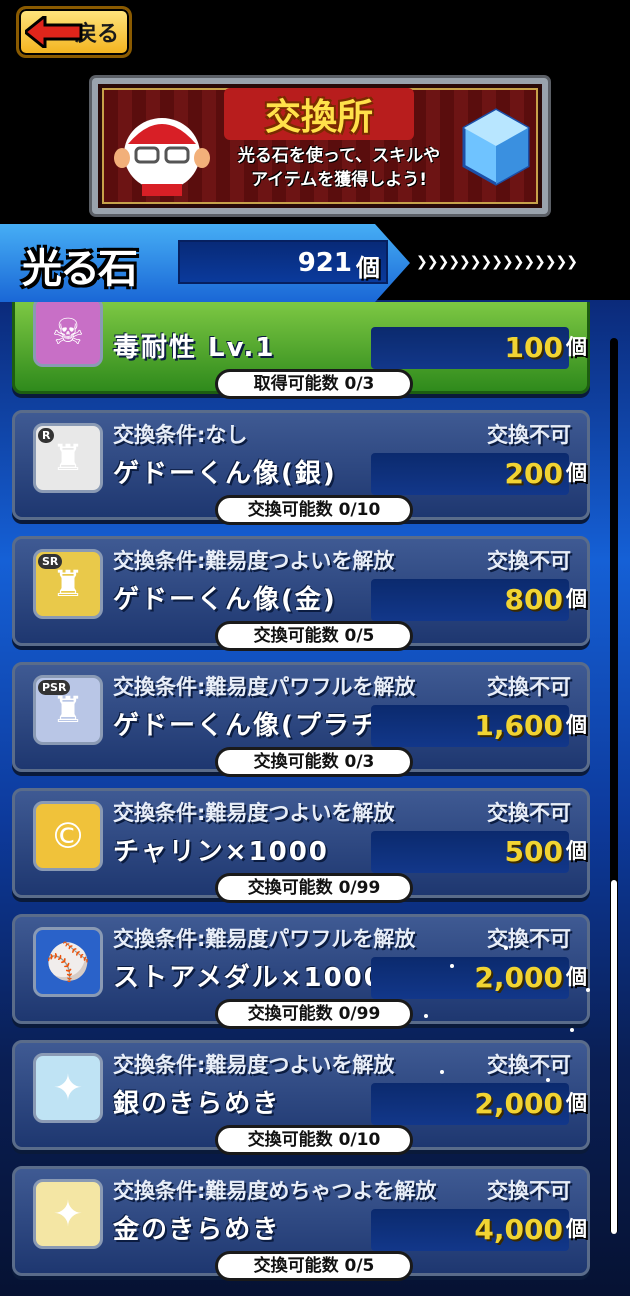 This screenshot has height=1296, width=630. Describe the element at coordinates (74, 32) in the screenshot. I see `back-button: 戻る` at that location.